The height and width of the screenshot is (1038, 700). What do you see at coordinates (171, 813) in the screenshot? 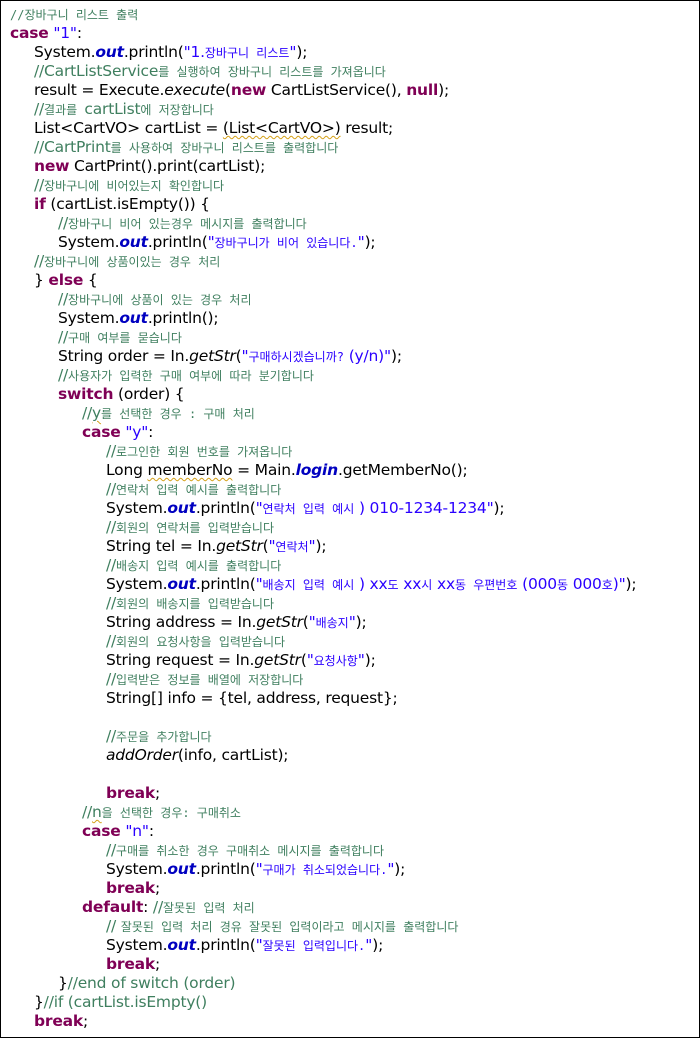
I see `code-token: 을 선택한 경우: 구매취소` at bounding box center [171, 813].